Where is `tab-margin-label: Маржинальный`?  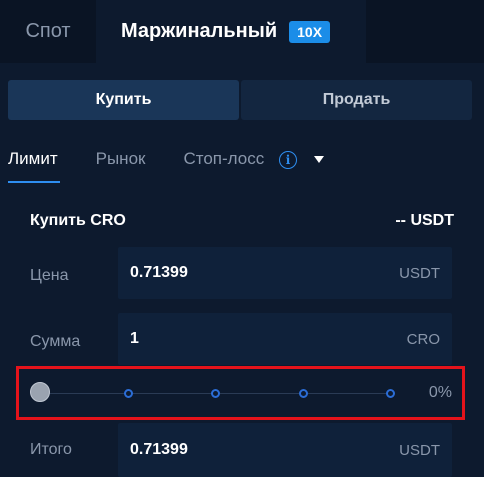 tab-margin-label: Маржинальный is located at coordinates (199, 31).